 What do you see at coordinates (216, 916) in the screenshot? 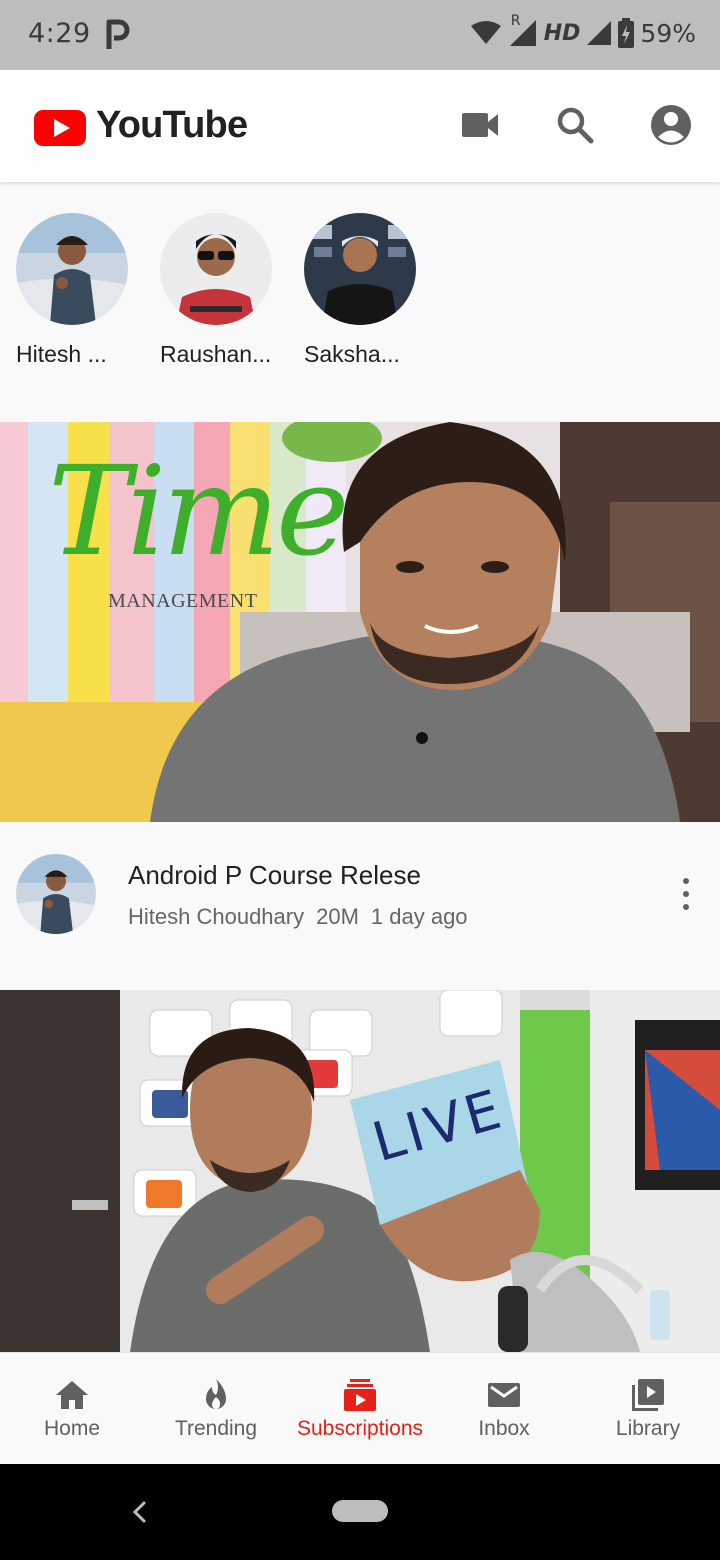
I see `video-channel: Hitesh Choudhary` at bounding box center [216, 916].